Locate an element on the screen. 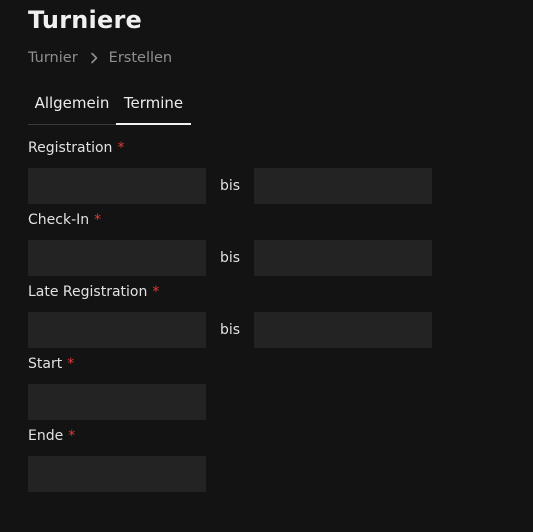 This screenshot has width=533, height=532. tab-general: Allgemein is located at coordinates (72, 104).